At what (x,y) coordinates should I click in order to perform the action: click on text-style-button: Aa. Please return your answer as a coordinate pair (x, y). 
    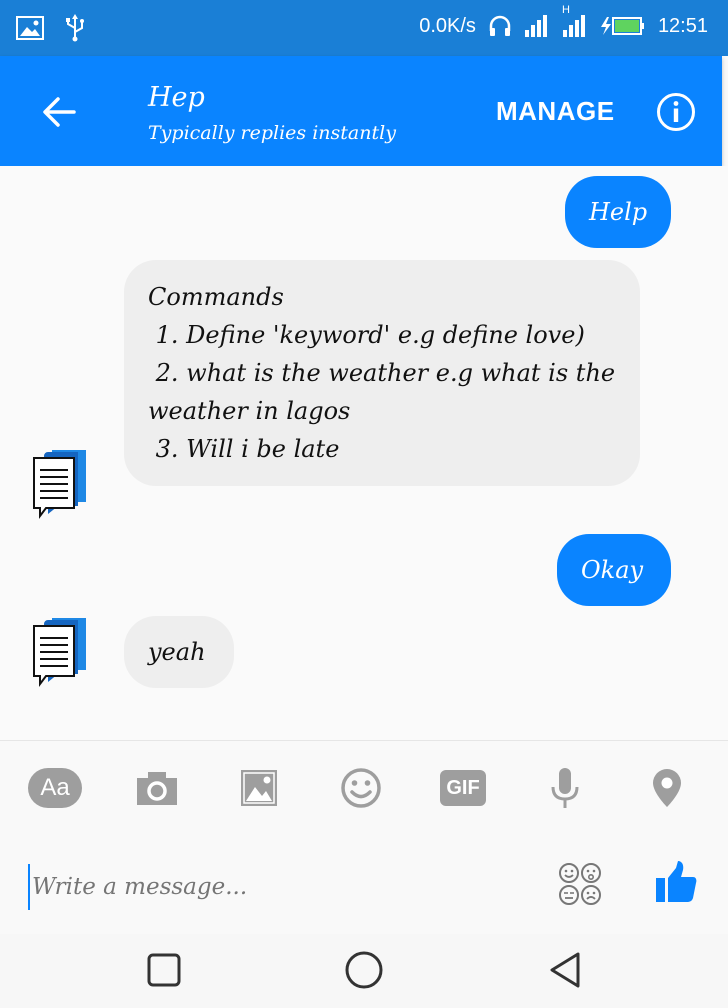
    Looking at the image, I should click on (55, 788).